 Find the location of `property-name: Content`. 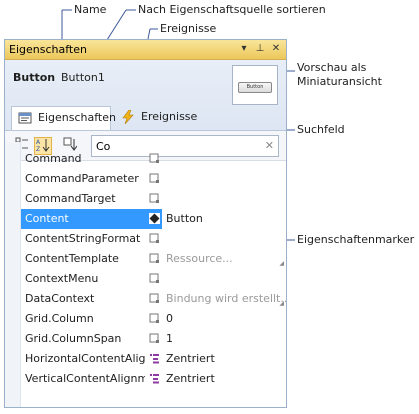

property-name: Content is located at coordinates (47, 218).